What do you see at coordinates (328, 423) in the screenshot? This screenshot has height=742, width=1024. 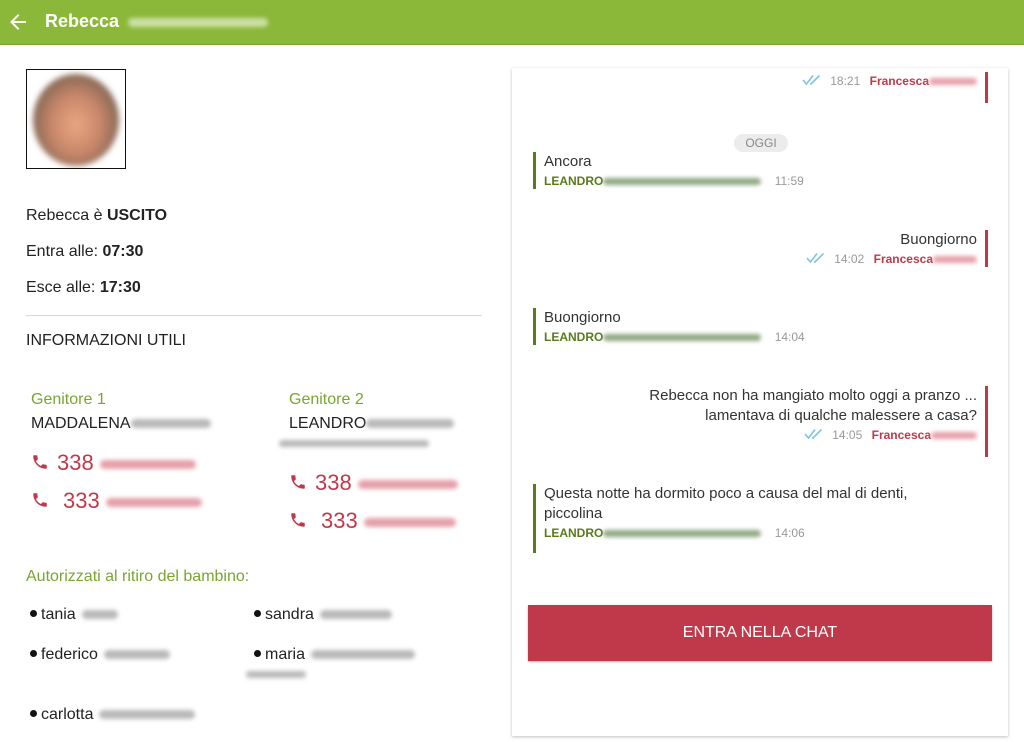 I see `parent-2-first-name: LEANDRO` at bounding box center [328, 423].